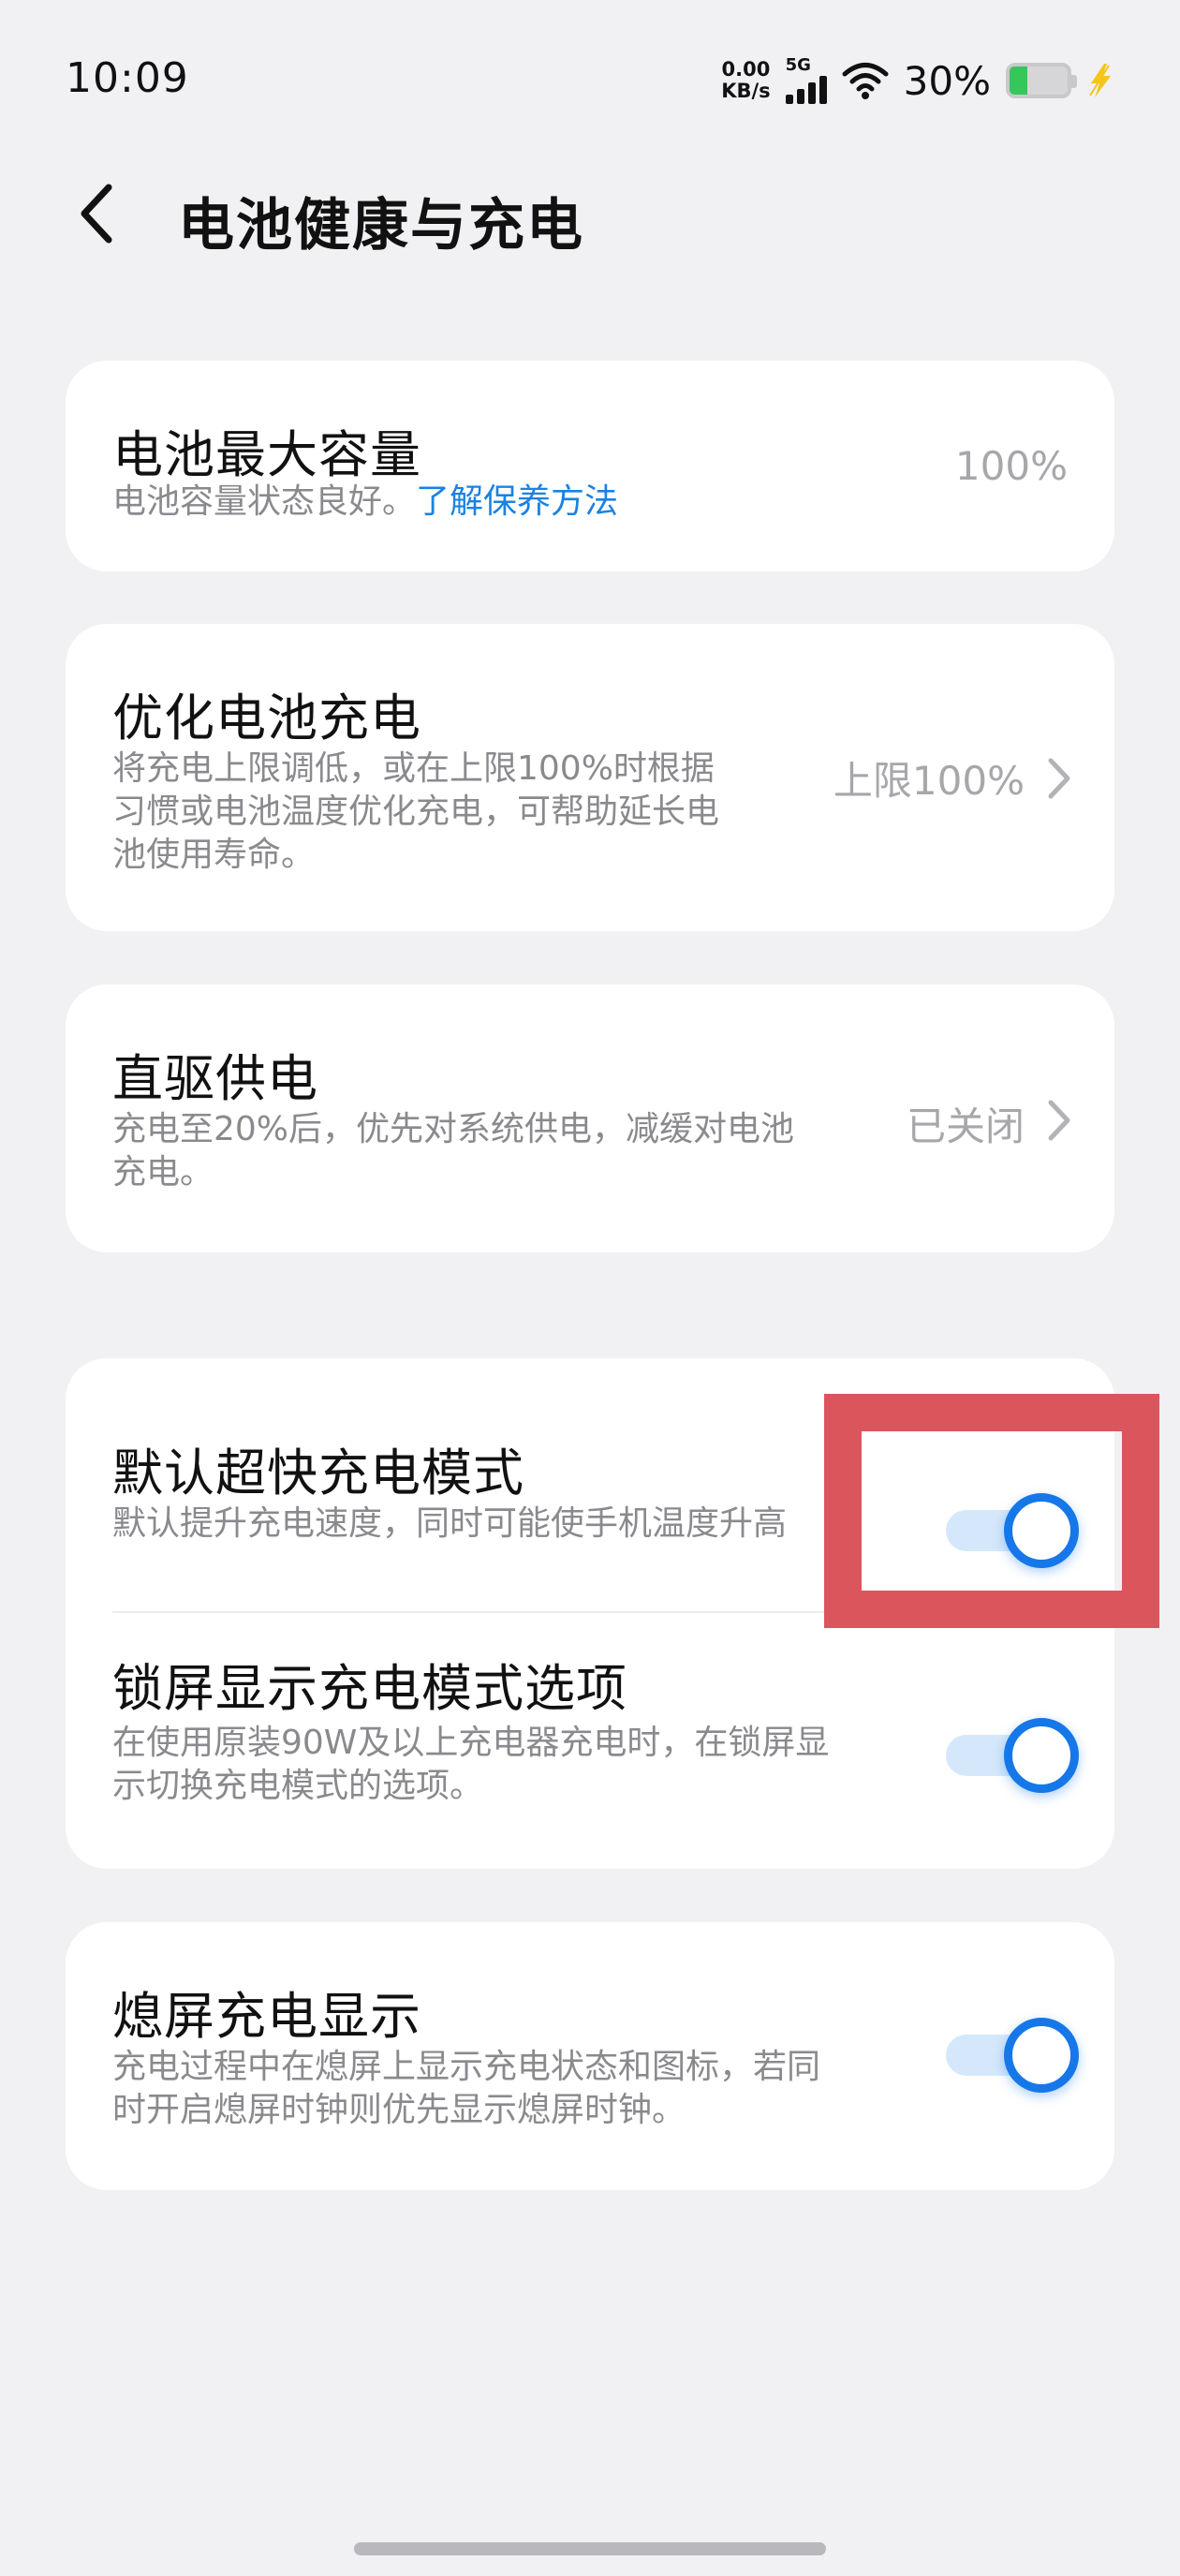  What do you see at coordinates (1019, 81) in the screenshot?
I see `battery-level-fill` at bounding box center [1019, 81].